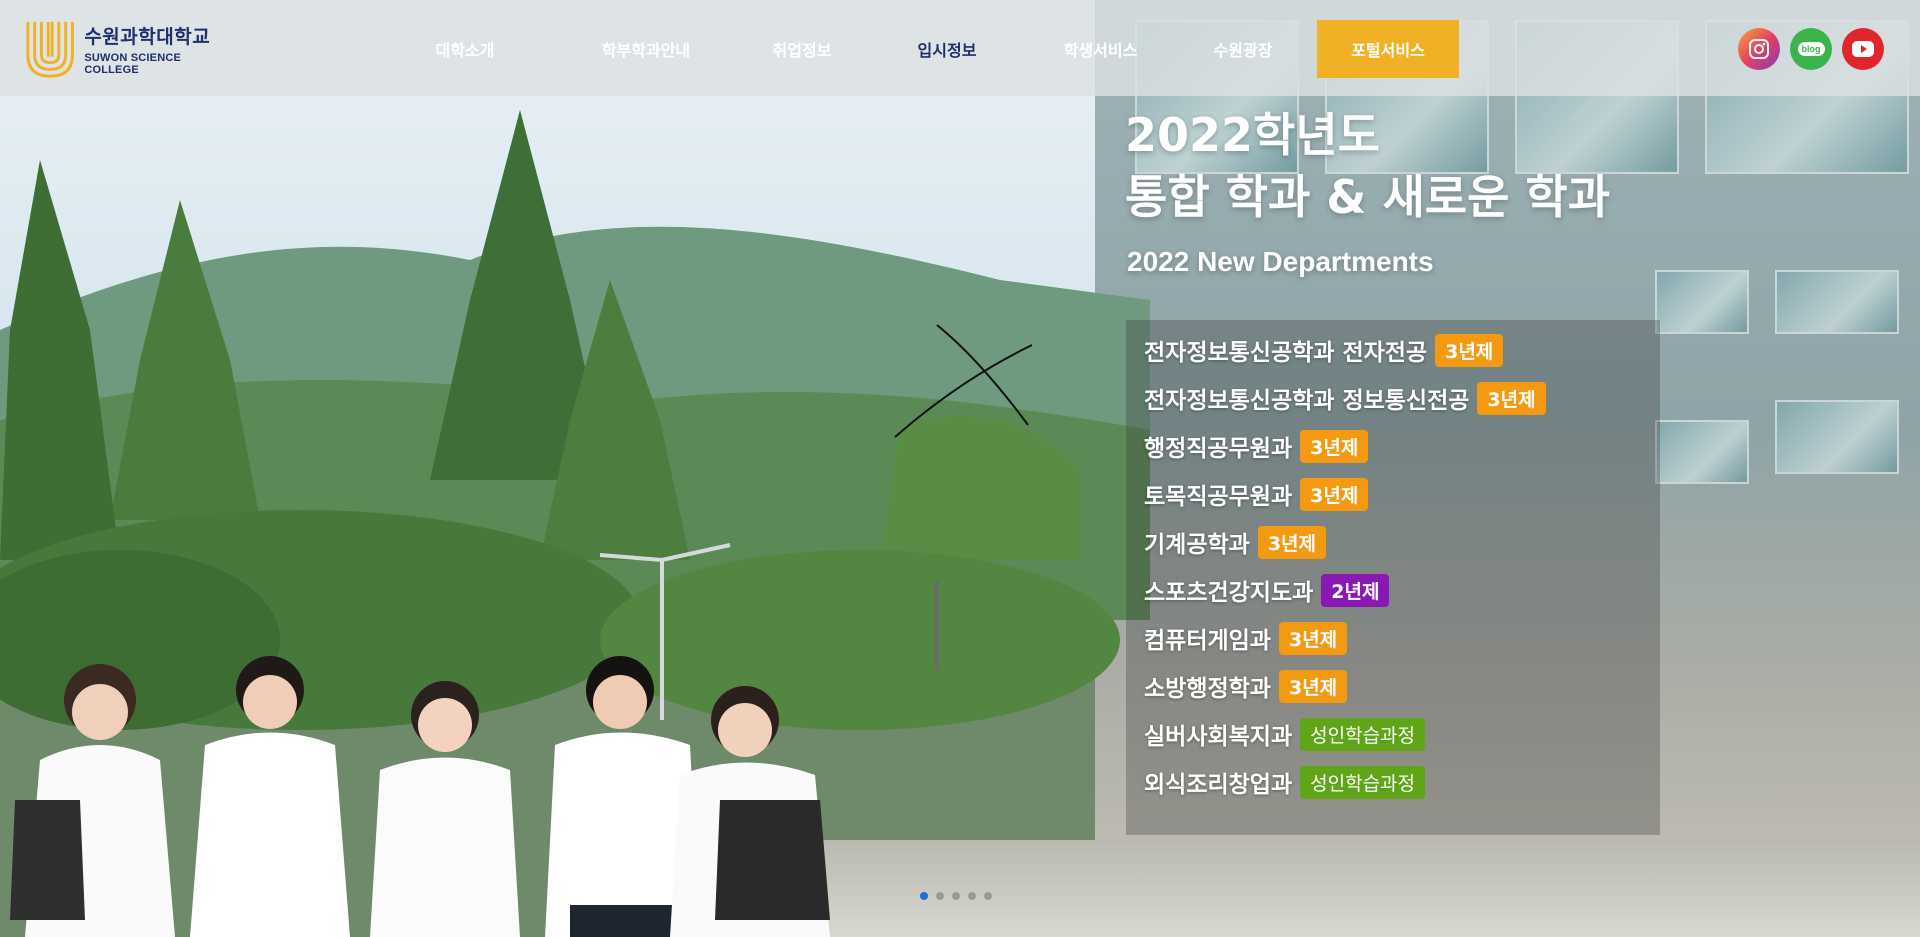  I want to click on department-name: 토목직공무원과, so click(1218, 497).